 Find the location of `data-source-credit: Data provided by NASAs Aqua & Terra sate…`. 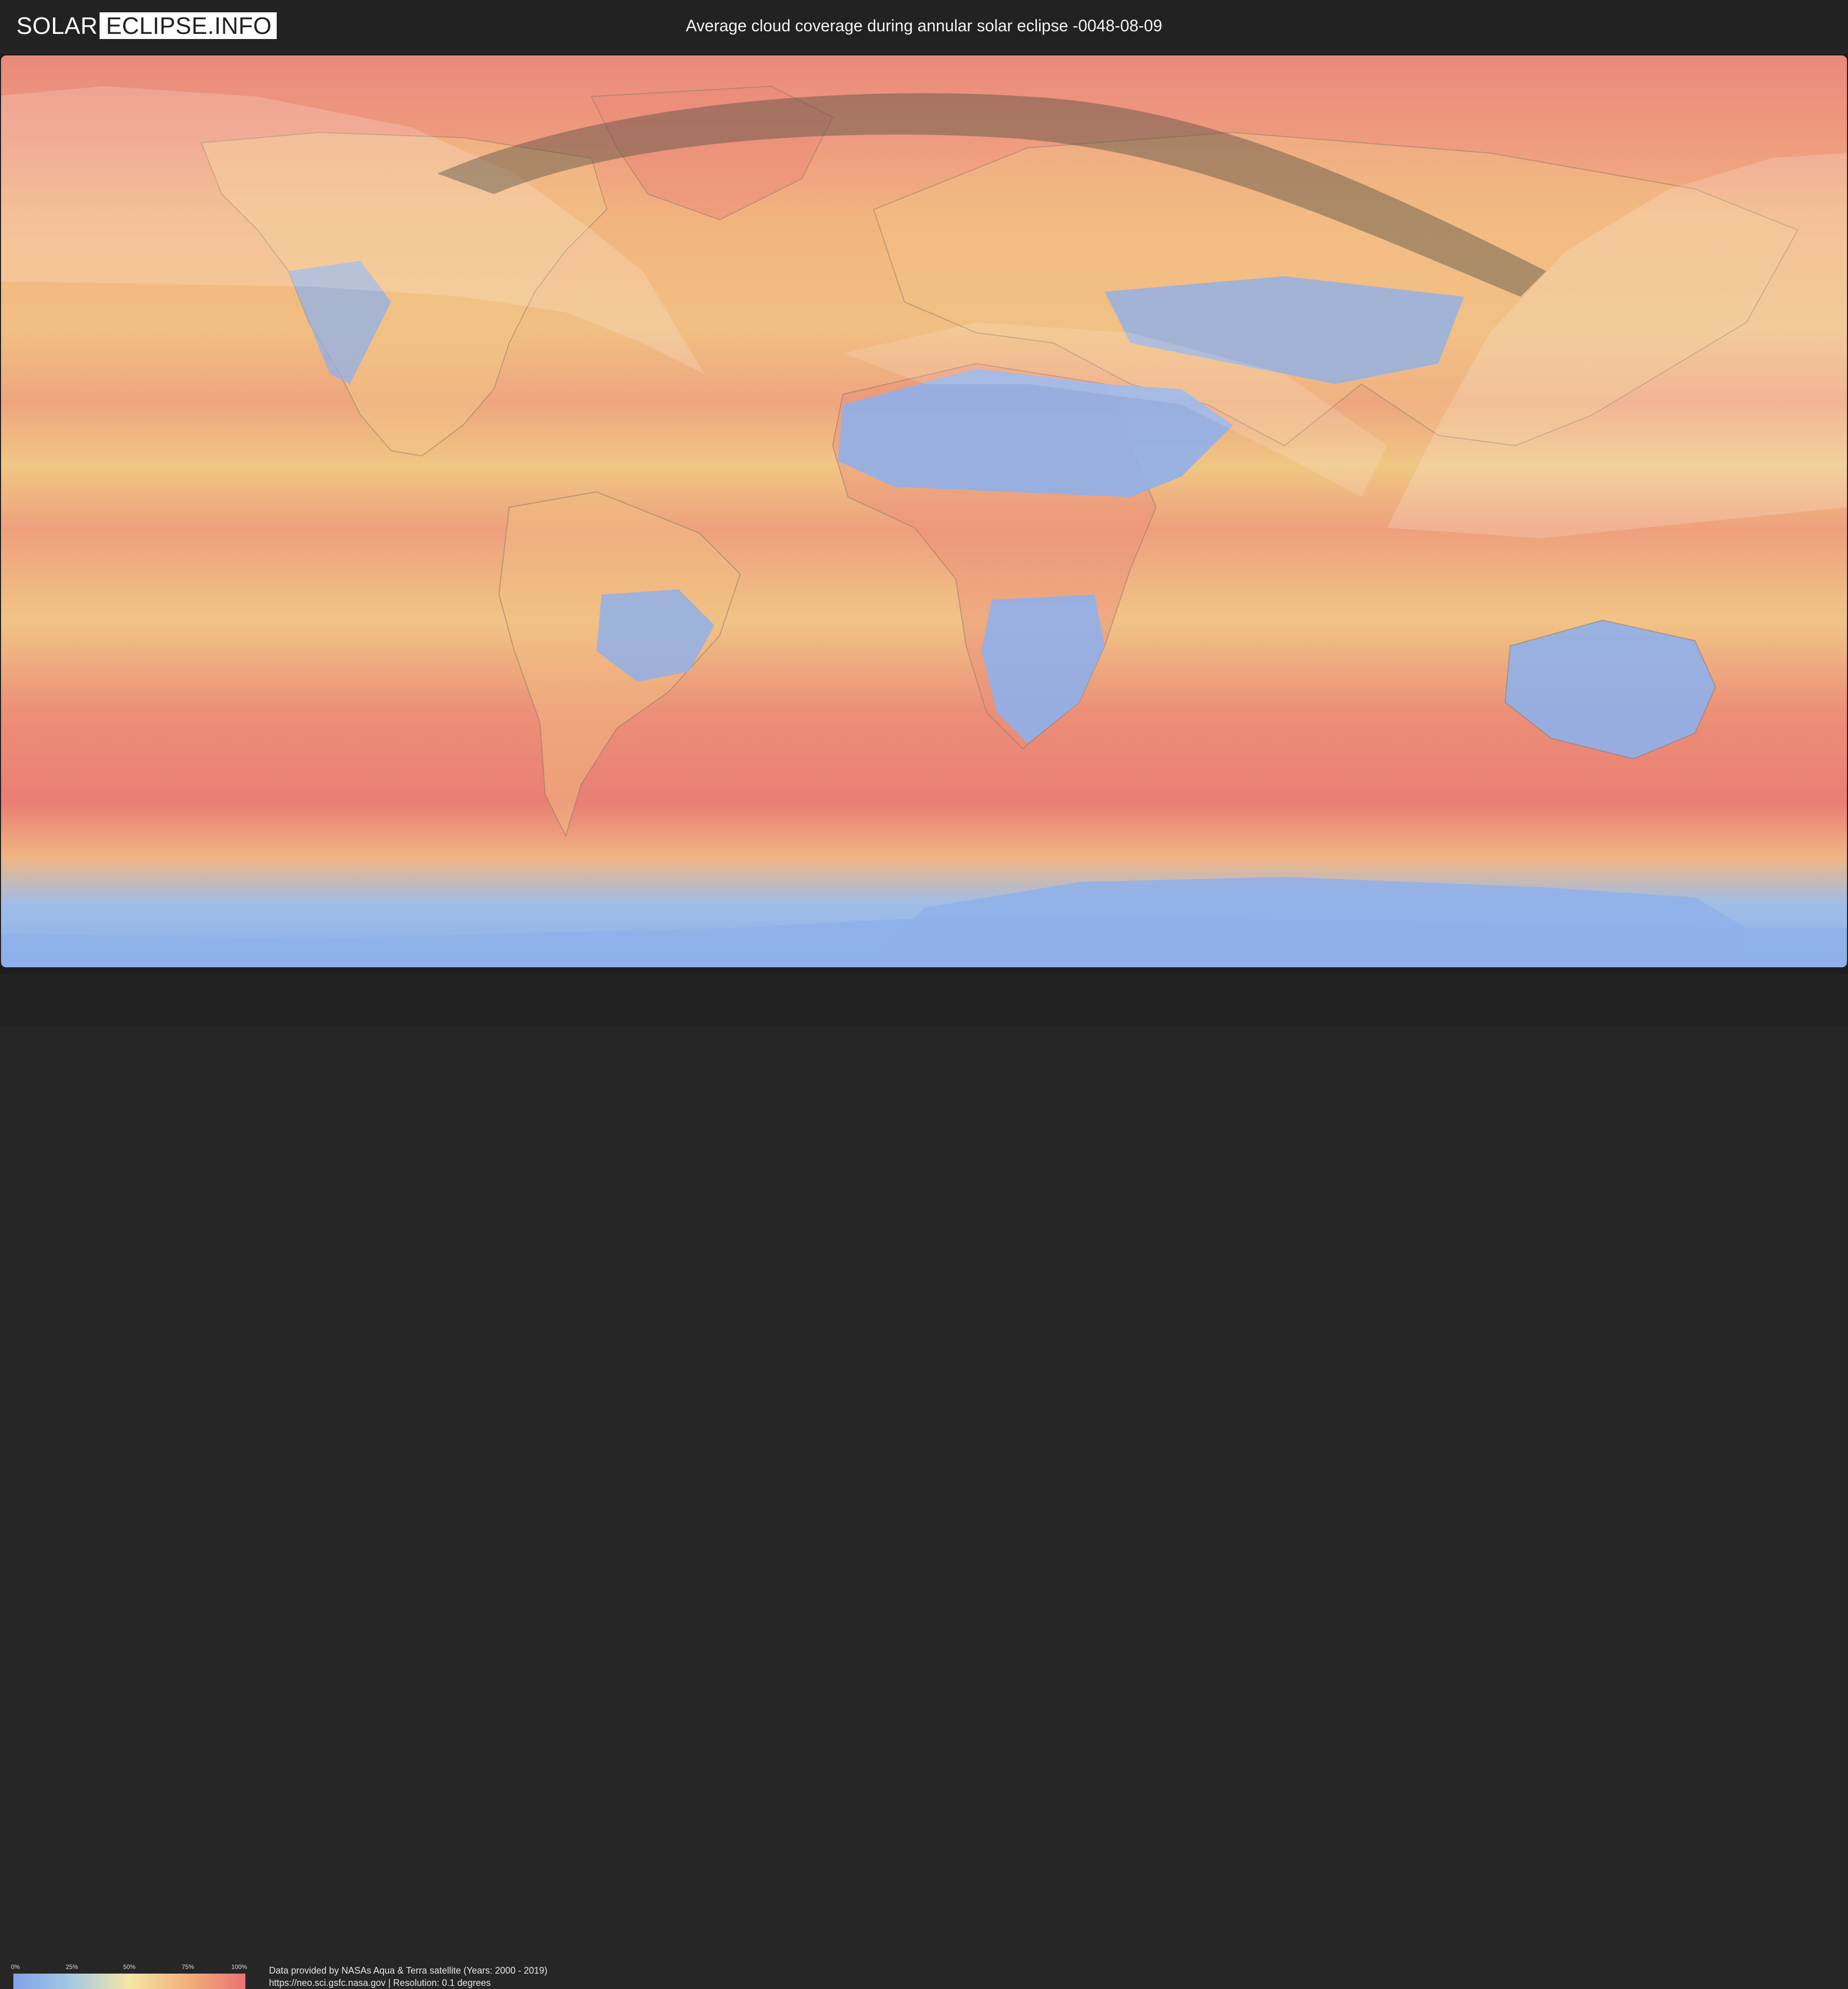

data-source-credit: Data provided by NASAs Aqua & Terra sate… is located at coordinates (408, 1970).